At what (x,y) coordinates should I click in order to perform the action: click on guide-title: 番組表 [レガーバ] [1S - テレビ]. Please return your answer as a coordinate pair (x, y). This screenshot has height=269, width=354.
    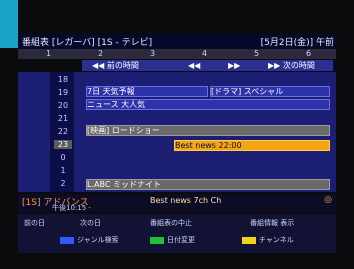
    Looking at the image, I should click on (87, 43).